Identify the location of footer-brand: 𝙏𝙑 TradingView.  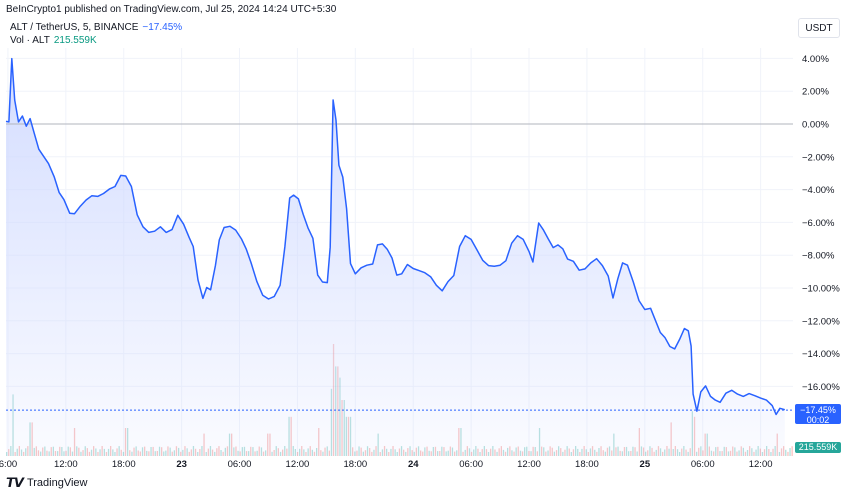
(46, 483).